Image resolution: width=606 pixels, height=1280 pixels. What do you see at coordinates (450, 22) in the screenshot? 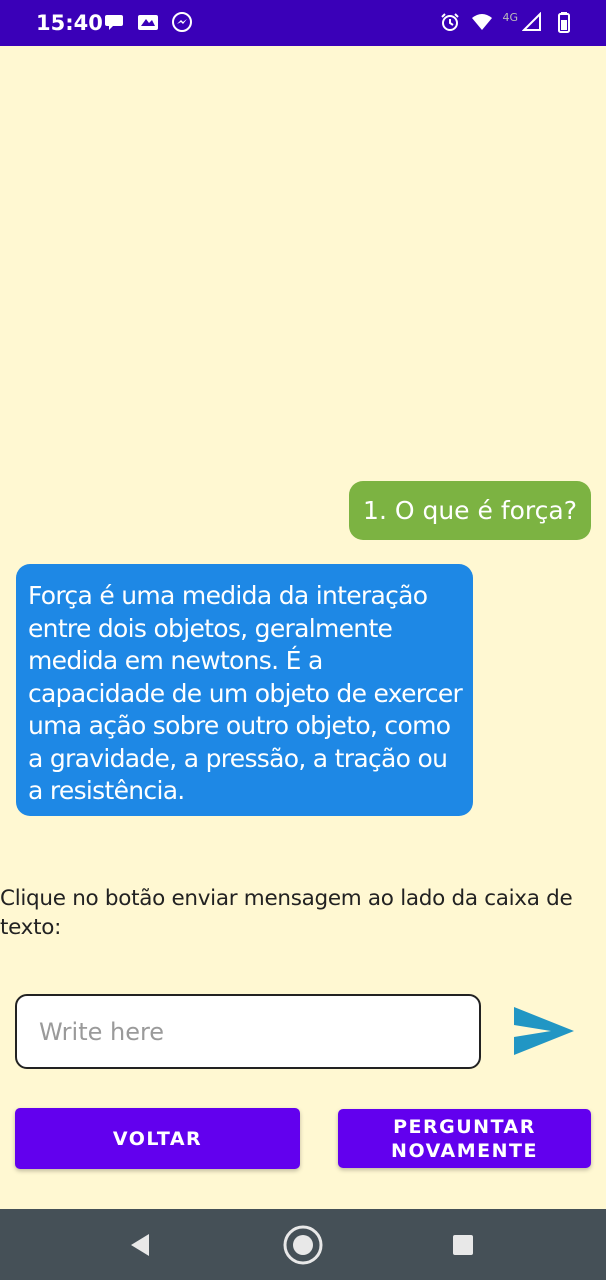
I see `alarm-icon` at bounding box center [450, 22].